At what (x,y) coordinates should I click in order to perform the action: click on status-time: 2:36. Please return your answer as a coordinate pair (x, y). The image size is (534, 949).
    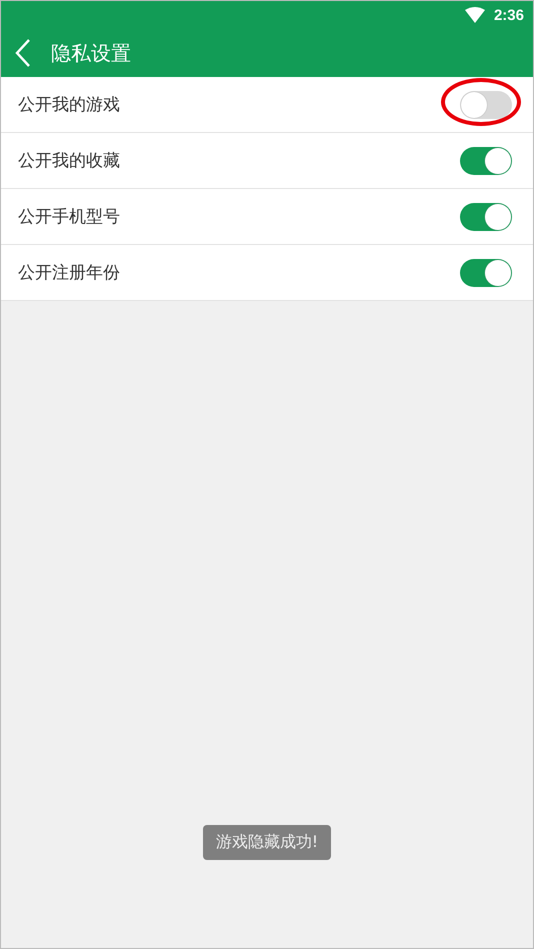
    Looking at the image, I should click on (509, 15).